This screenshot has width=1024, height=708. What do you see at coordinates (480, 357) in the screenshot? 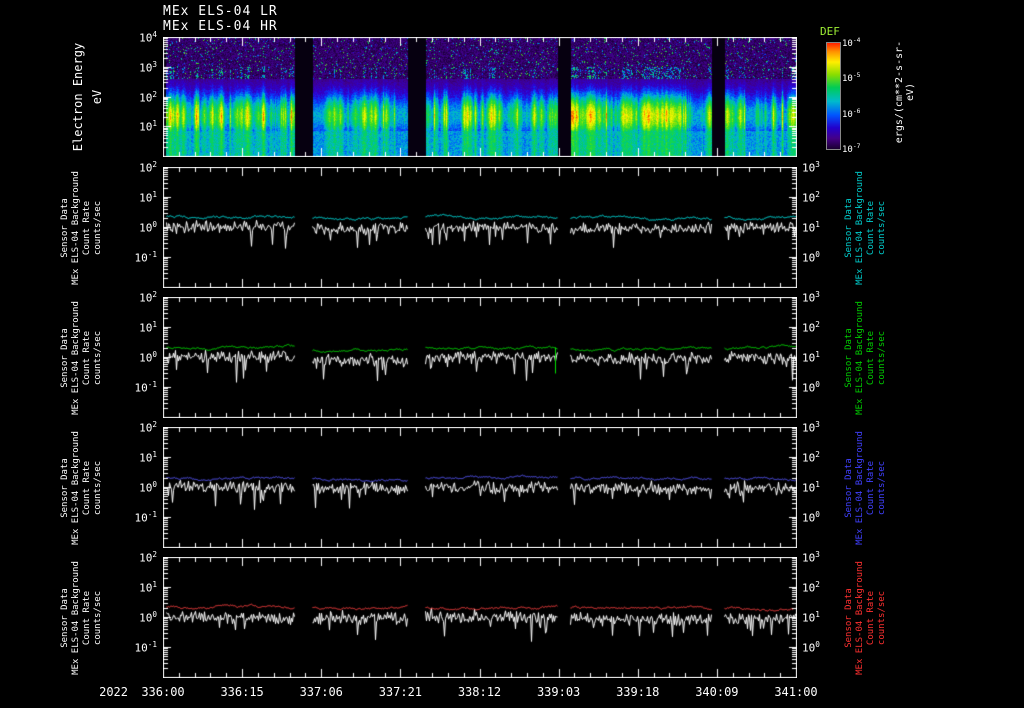
I see `count-rate-panel-green` at bounding box center [480, 357].